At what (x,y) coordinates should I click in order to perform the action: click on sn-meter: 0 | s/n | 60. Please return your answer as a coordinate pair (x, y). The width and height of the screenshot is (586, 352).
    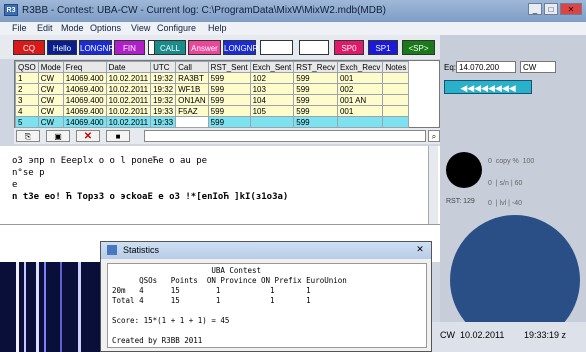
    Looking at the image, I should click on (505, 183).